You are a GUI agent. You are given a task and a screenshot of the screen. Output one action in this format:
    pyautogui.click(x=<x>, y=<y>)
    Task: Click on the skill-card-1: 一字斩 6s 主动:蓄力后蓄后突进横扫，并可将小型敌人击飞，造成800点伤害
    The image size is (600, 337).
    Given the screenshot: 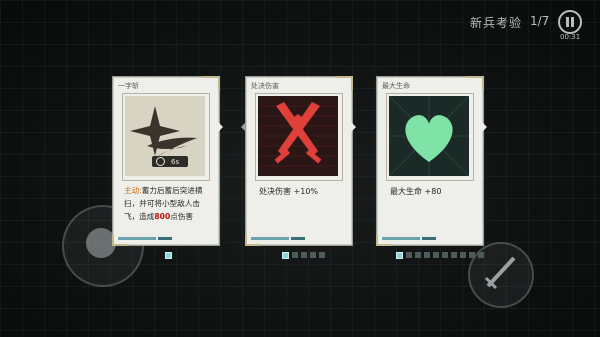 What is the action you would take?
    pyautogui.click(x=167, y=161)
    